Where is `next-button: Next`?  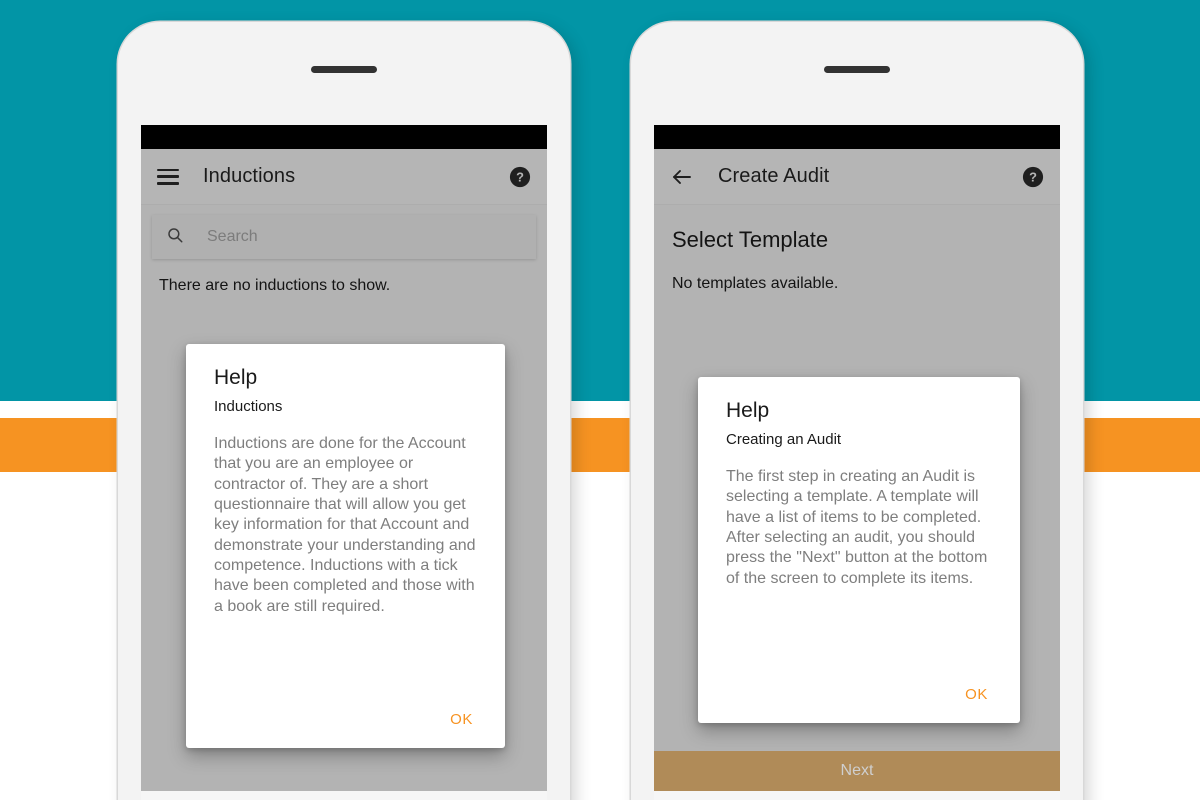
next-button: Next is located at coordinates (857, 771).